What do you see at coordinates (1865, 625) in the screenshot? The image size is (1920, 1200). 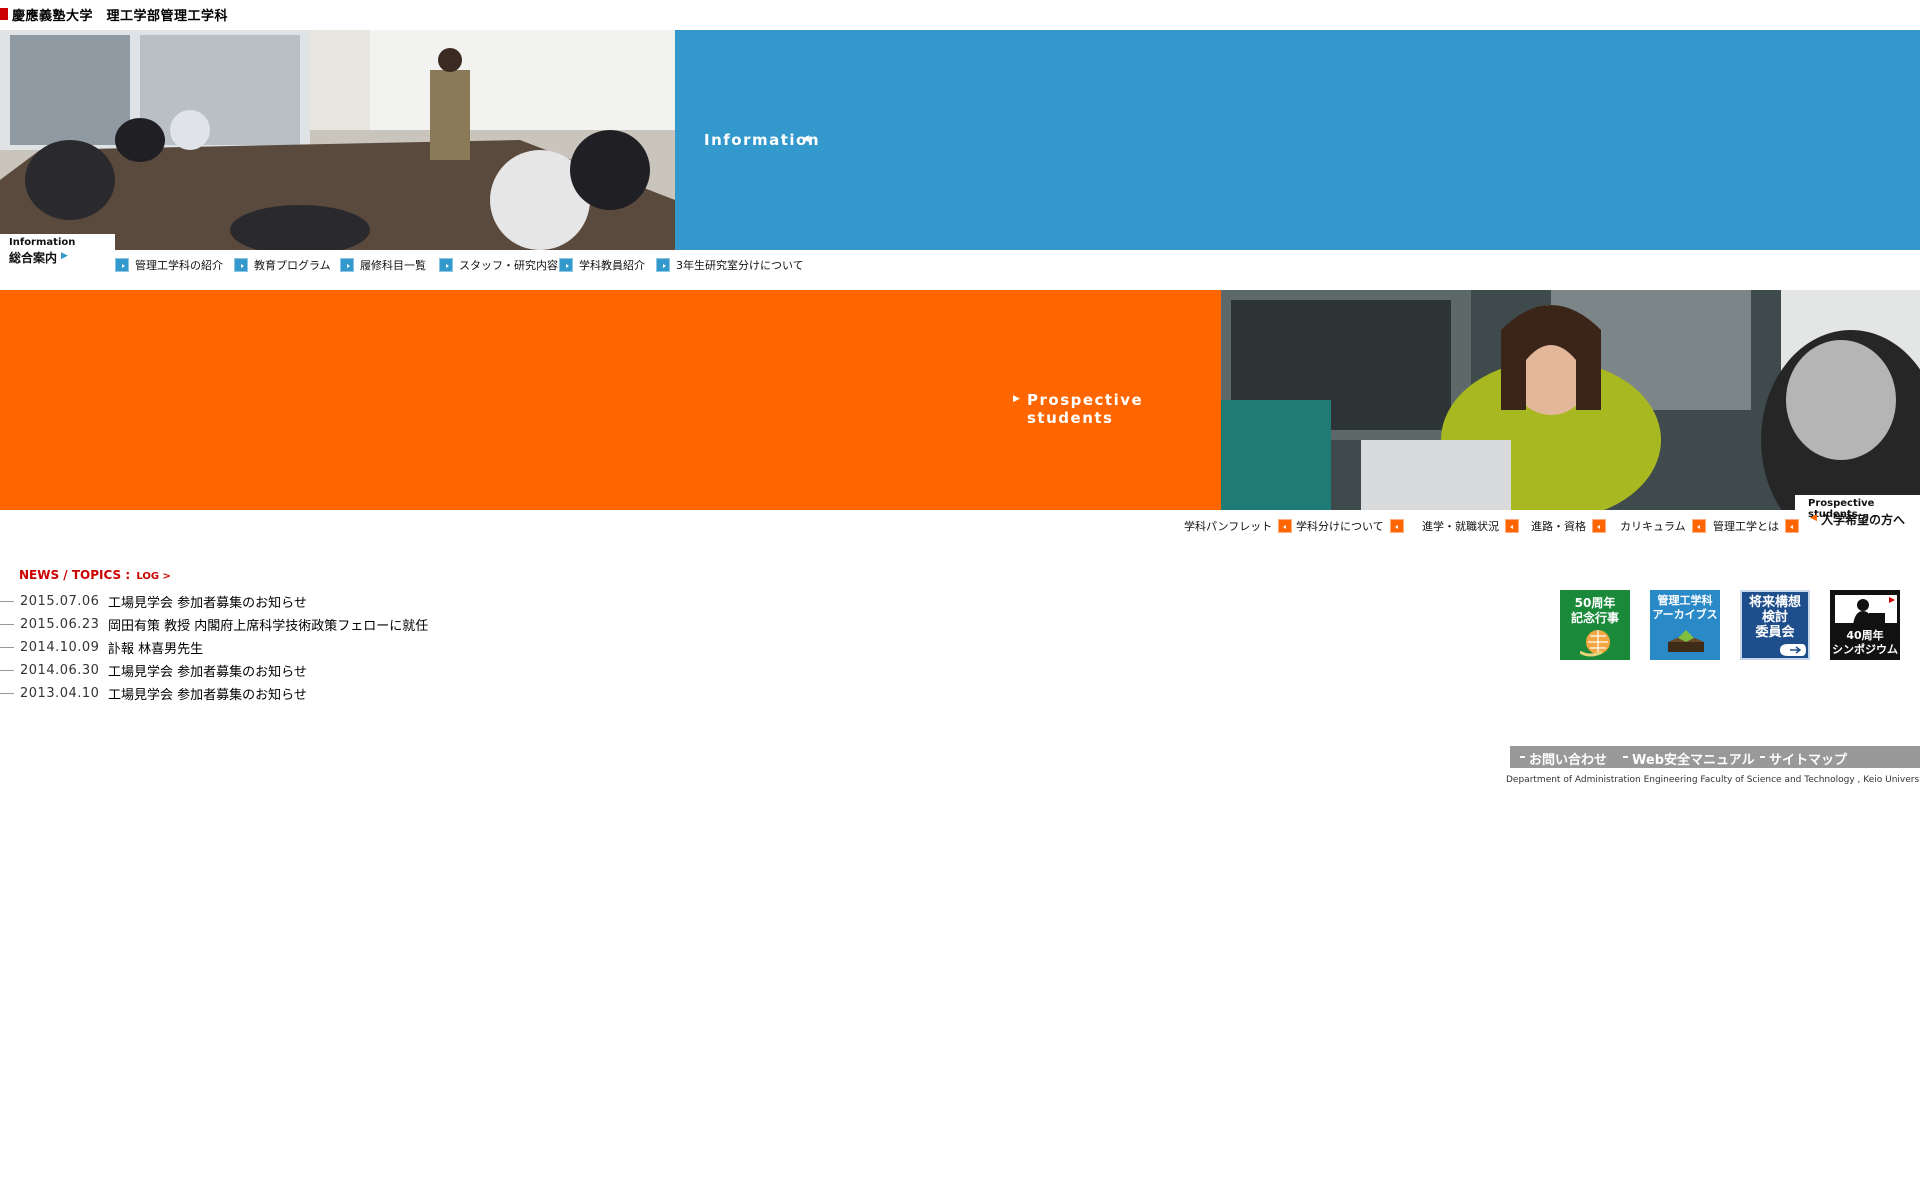 I see `banner-40th-symposium: 40周年 シンポジウム` at bounding box center [1865, 625].